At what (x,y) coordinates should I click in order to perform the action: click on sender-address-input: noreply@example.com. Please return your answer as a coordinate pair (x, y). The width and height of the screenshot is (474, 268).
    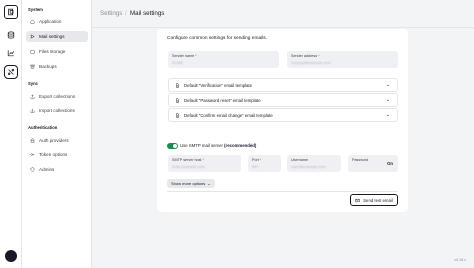
    Looking at the image, I should click on (342, 62).